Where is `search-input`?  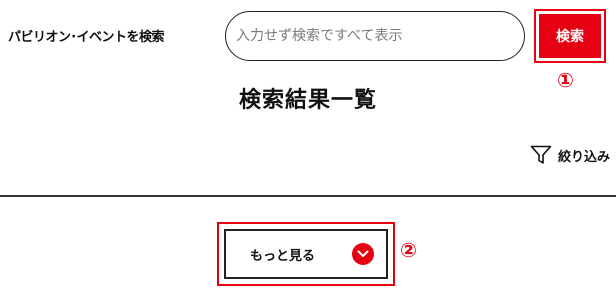
search-input is located at coordinates (375, 36).